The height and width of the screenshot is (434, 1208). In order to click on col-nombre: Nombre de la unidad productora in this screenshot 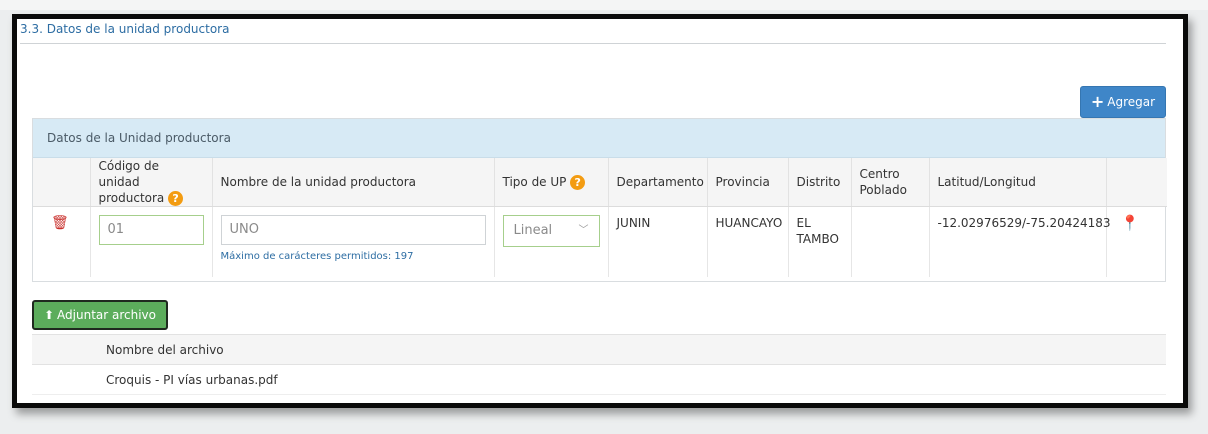, I will do `click(353, 182)`.